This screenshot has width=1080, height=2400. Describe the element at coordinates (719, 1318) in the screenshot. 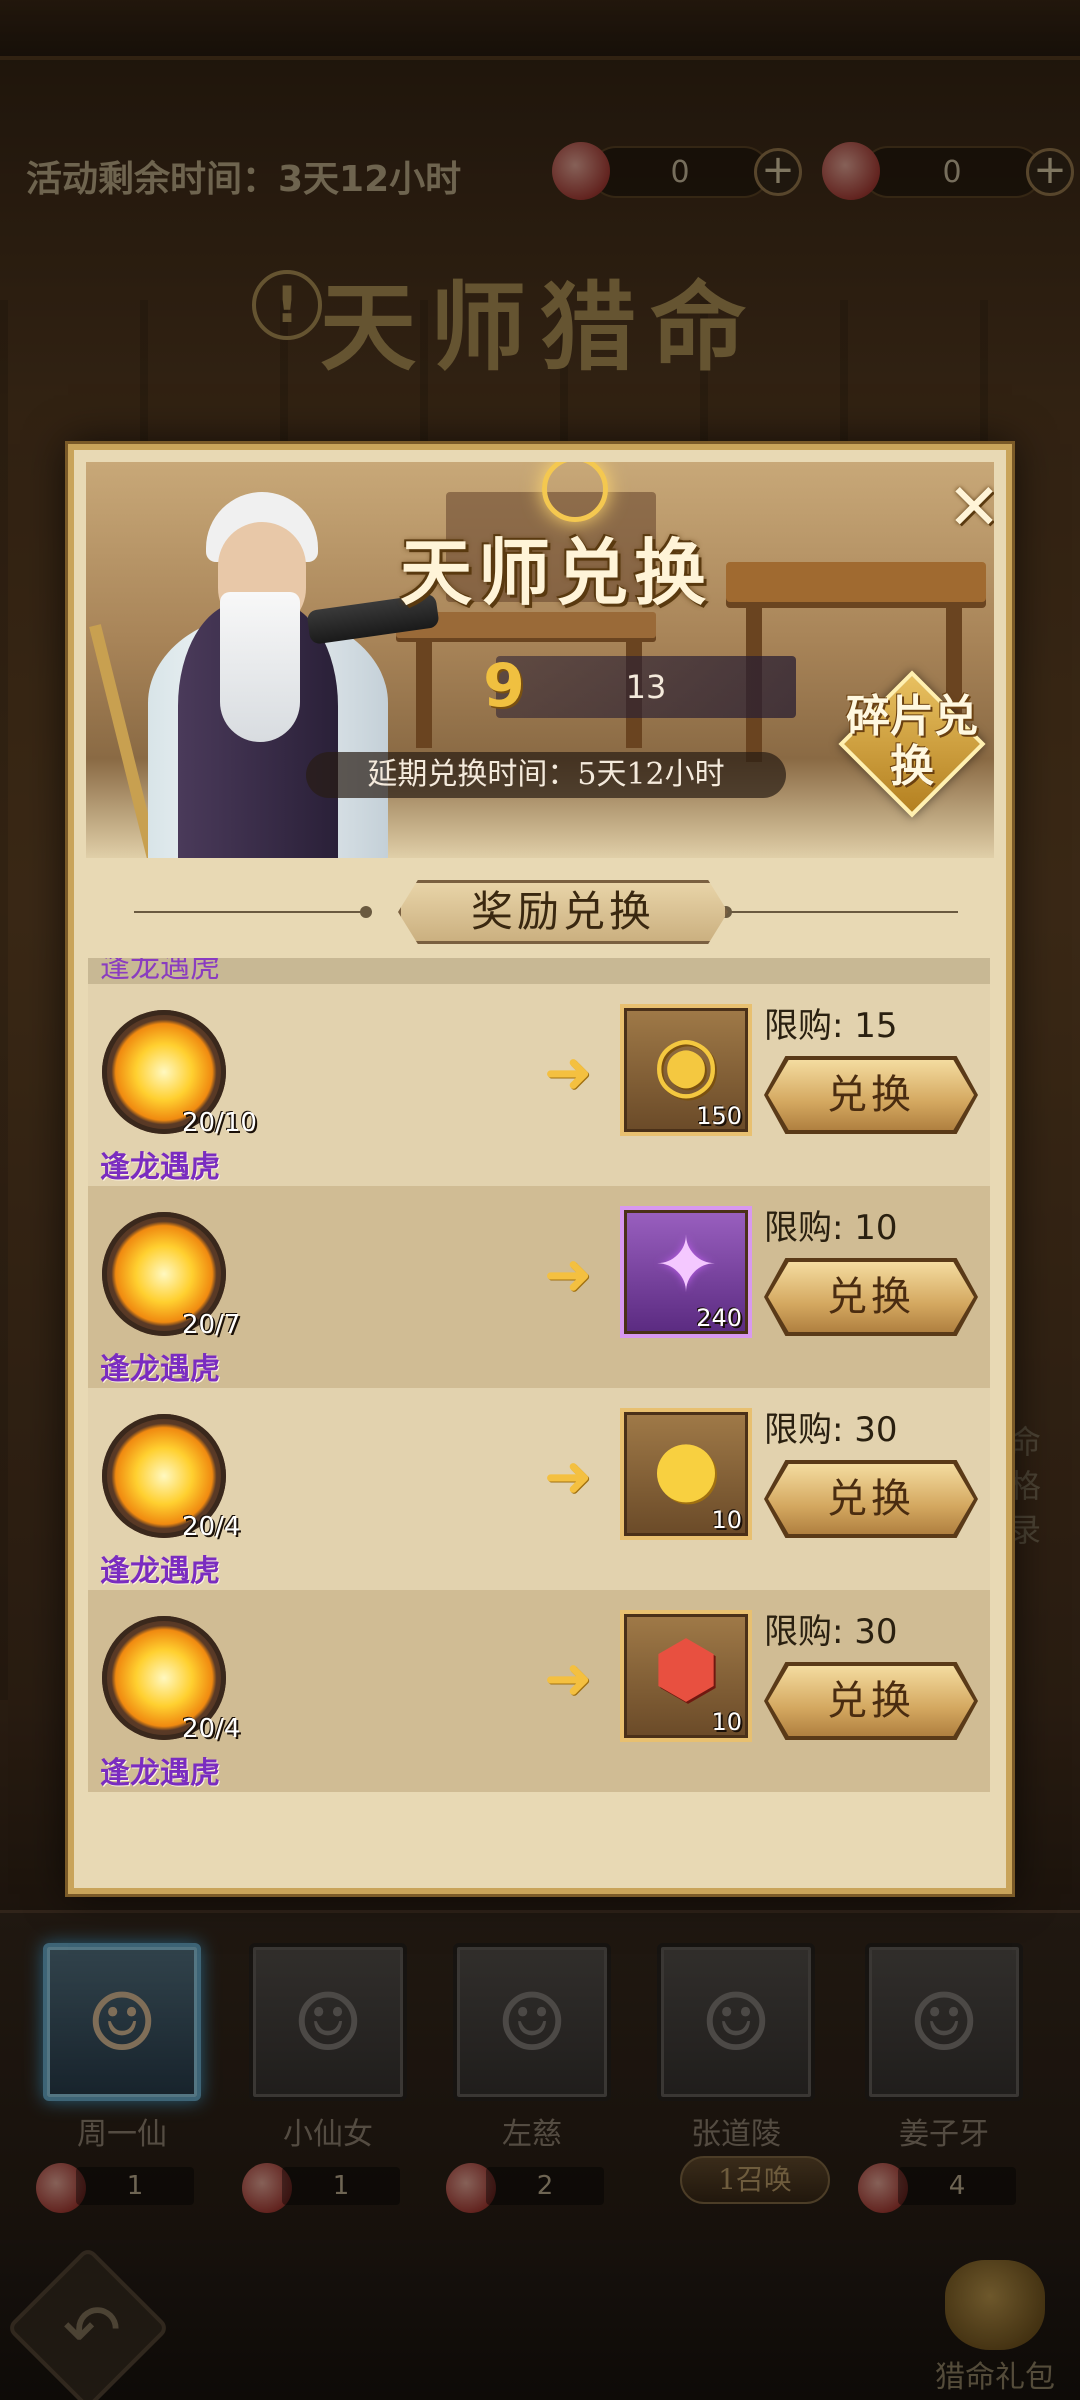

I see `reward-quantity: 240` at that location.